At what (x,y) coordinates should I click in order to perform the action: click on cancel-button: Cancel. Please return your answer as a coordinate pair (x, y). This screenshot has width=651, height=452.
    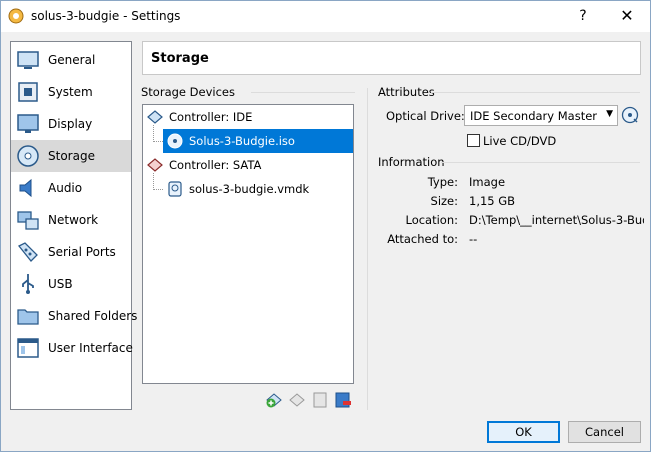
    Looking at the image, I should click on (604, 432).